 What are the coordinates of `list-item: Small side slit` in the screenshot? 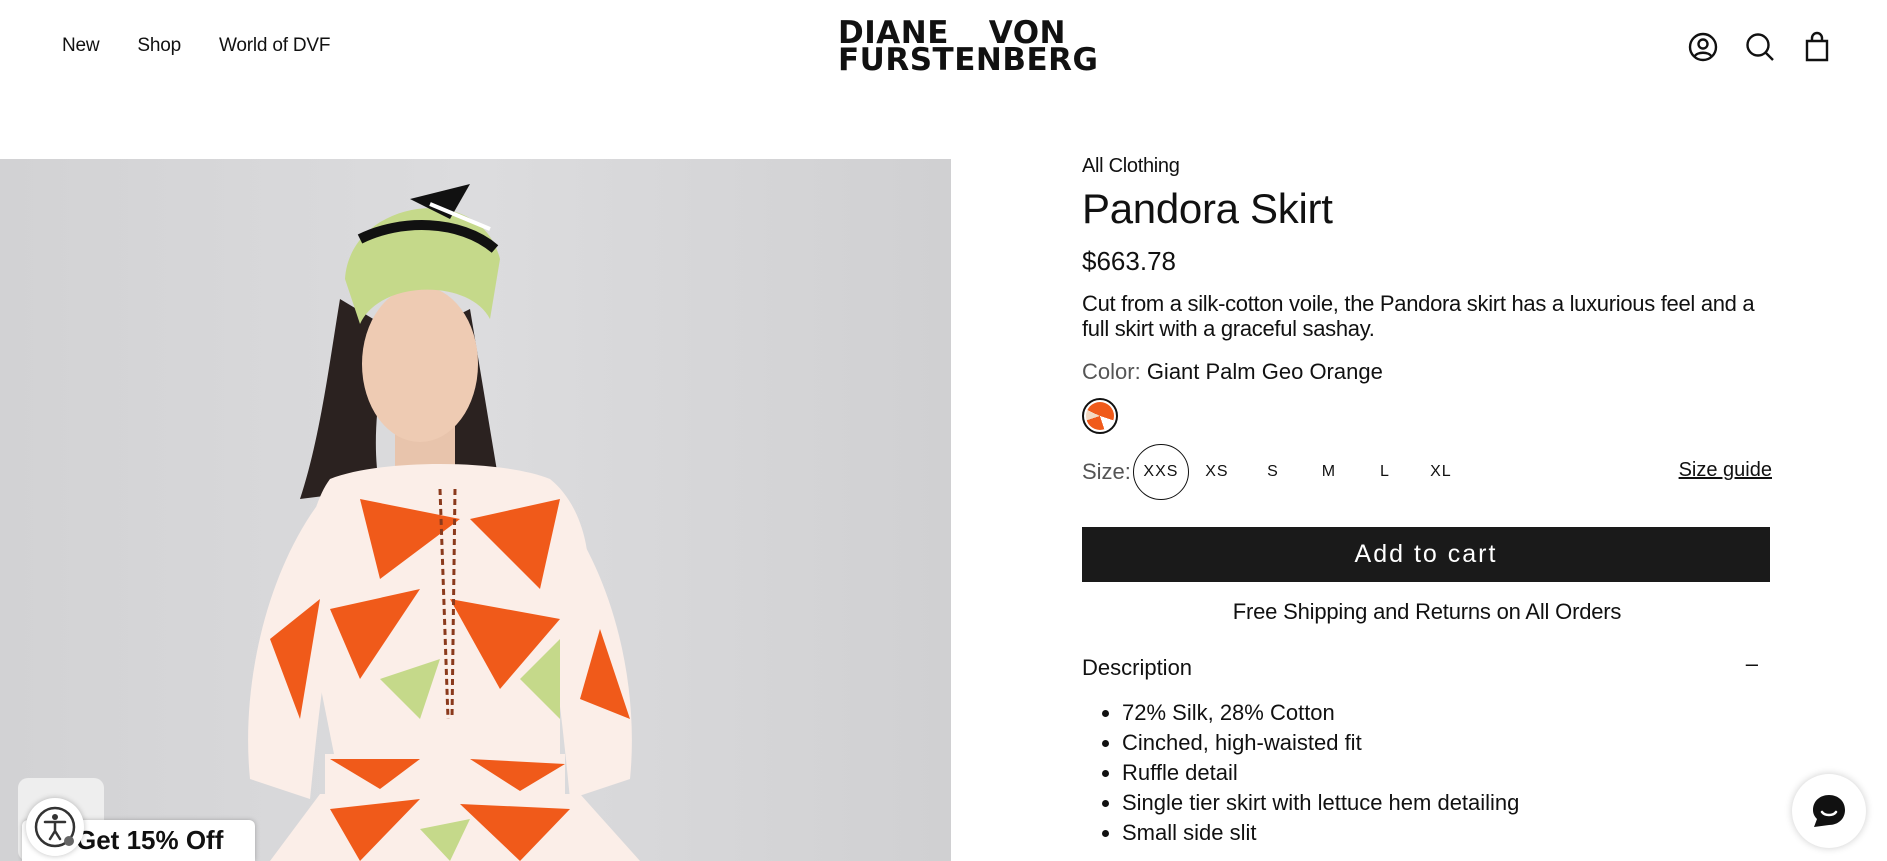 It's located at (1447, 833).